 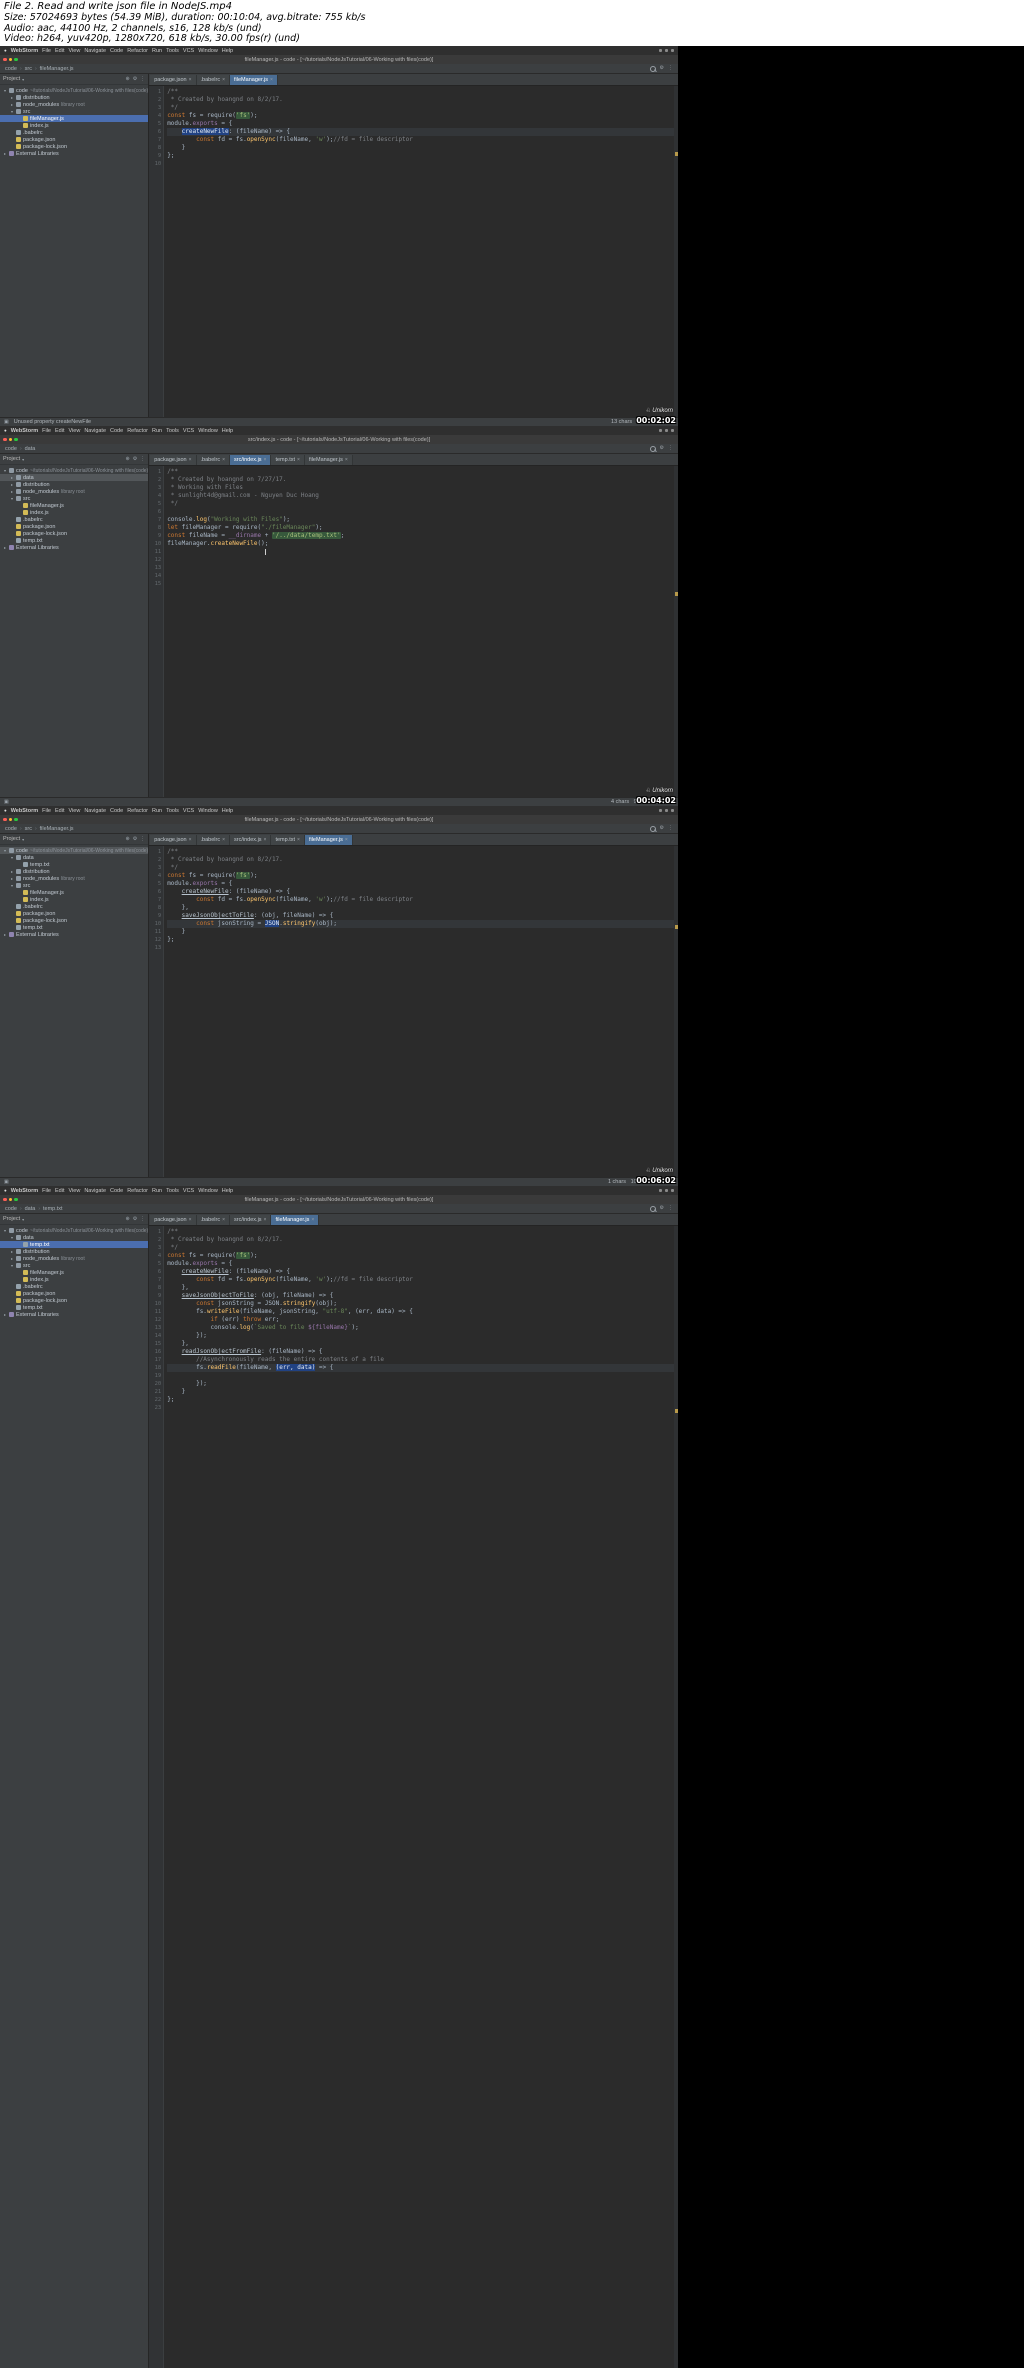 What do you see at coordinates (74, 498) in the screenshot?
I see `tree-item-src: ▾ src` at bounding box center [74, 498].